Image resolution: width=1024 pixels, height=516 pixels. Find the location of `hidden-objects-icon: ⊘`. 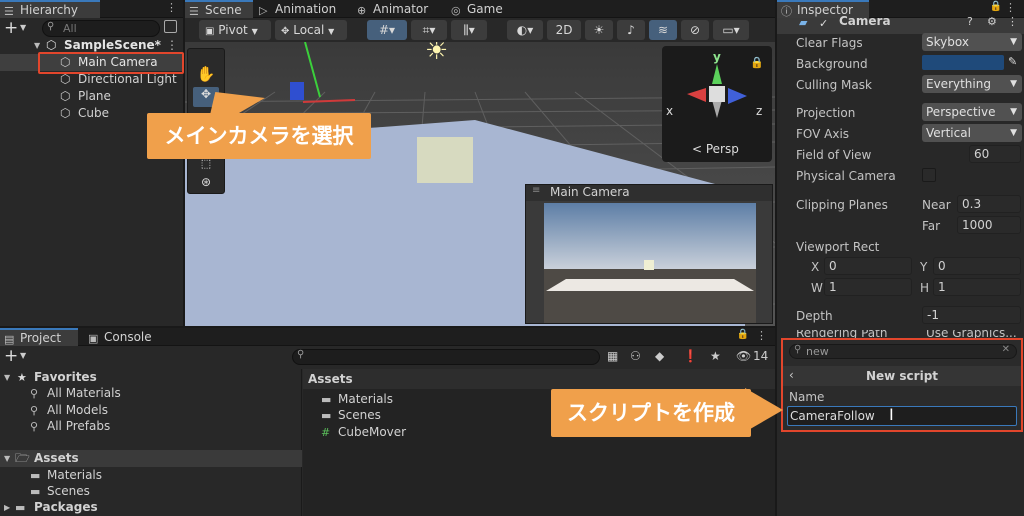

hidden-objects-icon: ⊘ is located at coordinates (695, 30).